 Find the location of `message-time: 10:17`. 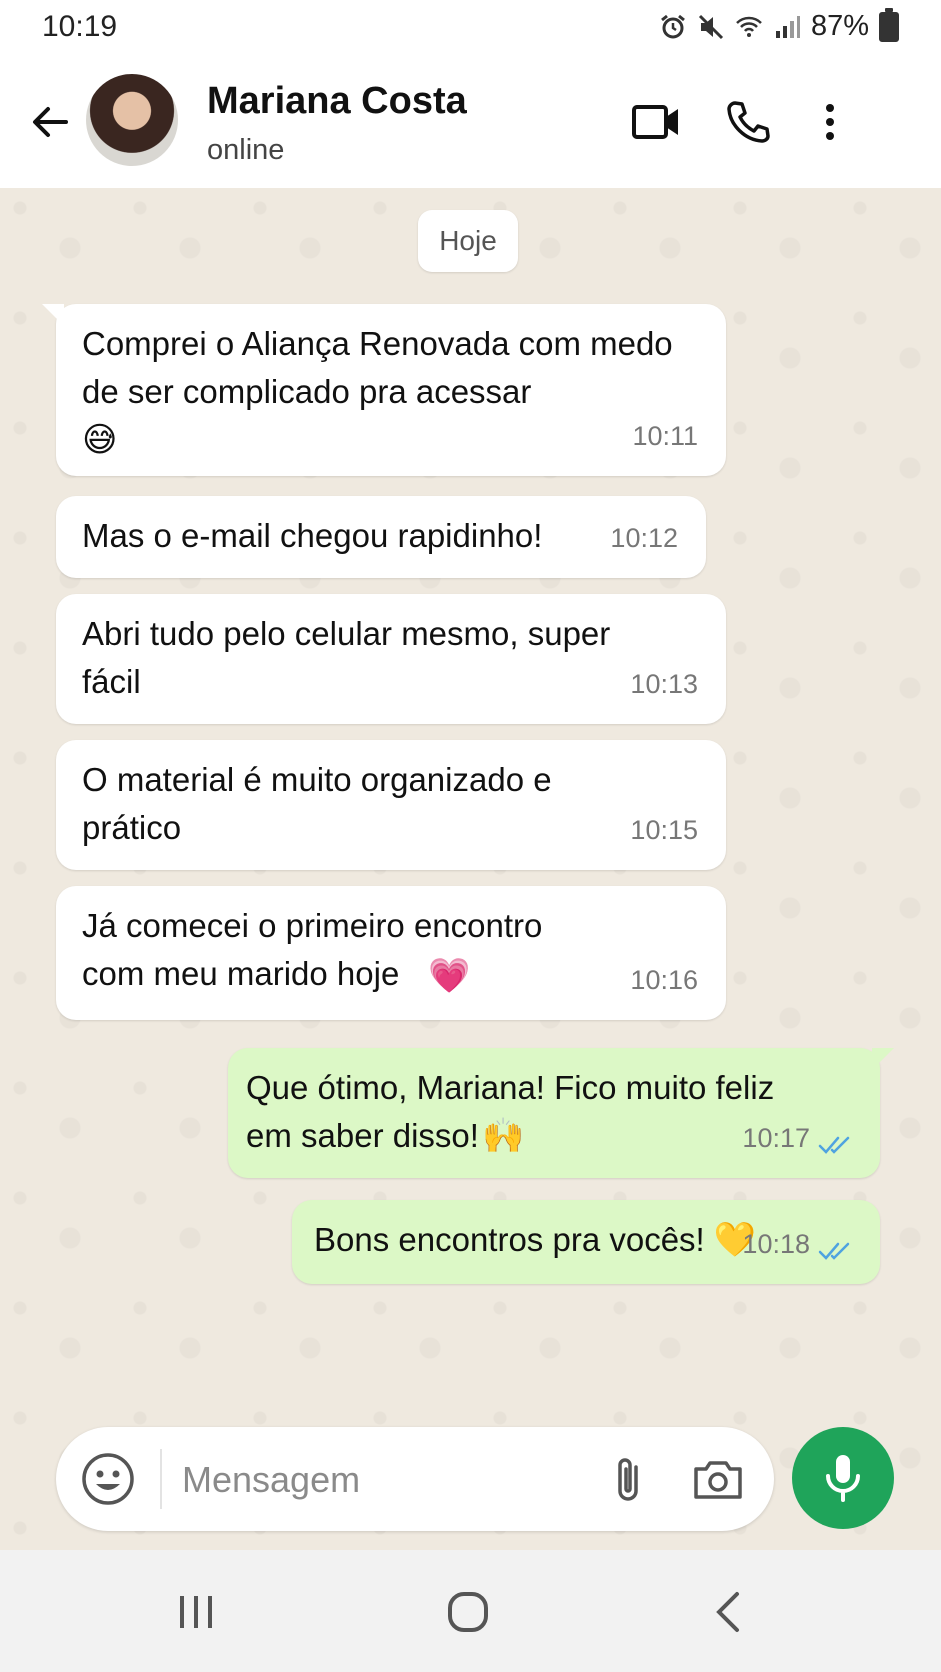

message-time: 10:17 is located at coordinates (776, 1138).